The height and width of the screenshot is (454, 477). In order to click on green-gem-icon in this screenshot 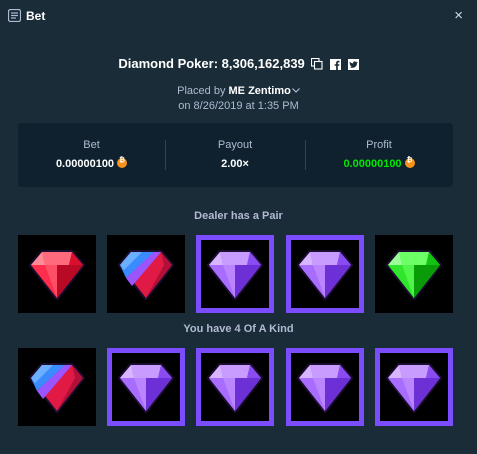, I will do `click(414, 275)`.